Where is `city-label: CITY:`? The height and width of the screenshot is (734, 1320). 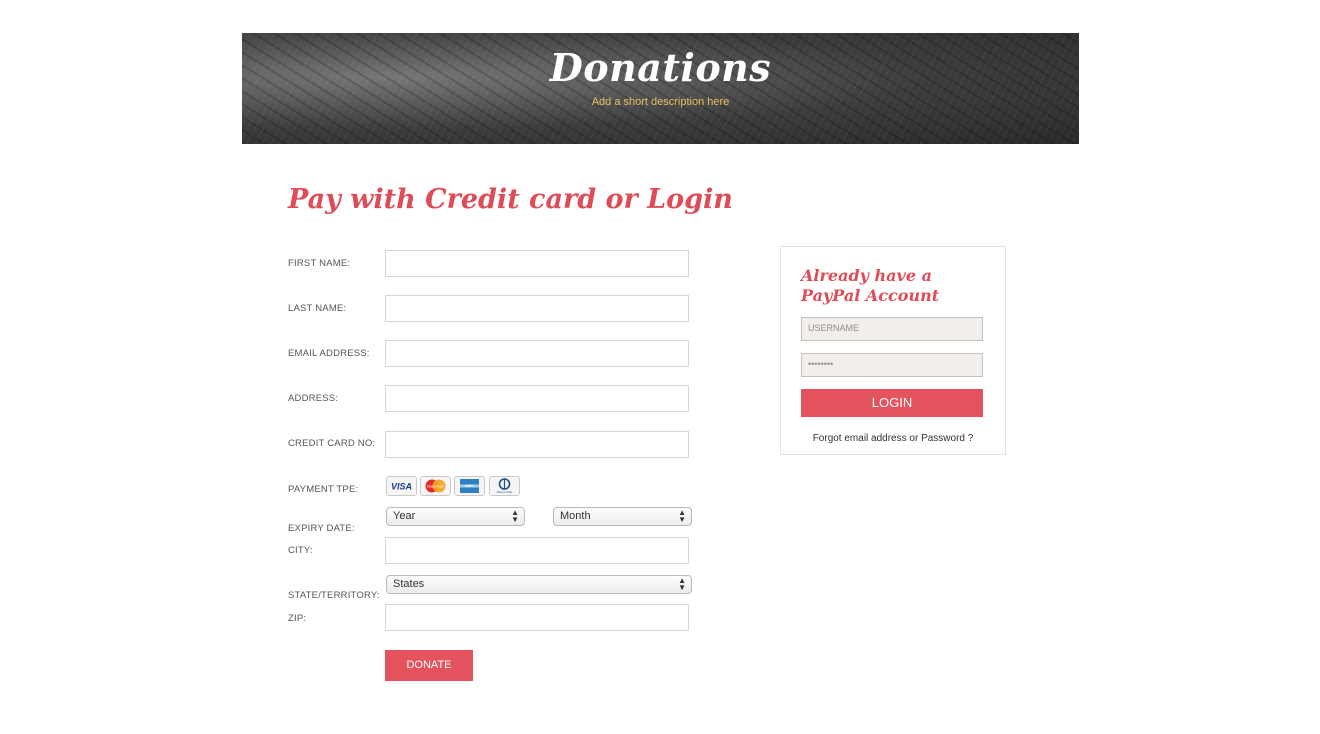
city-label: CITY: is located at coordinates (300, 550).